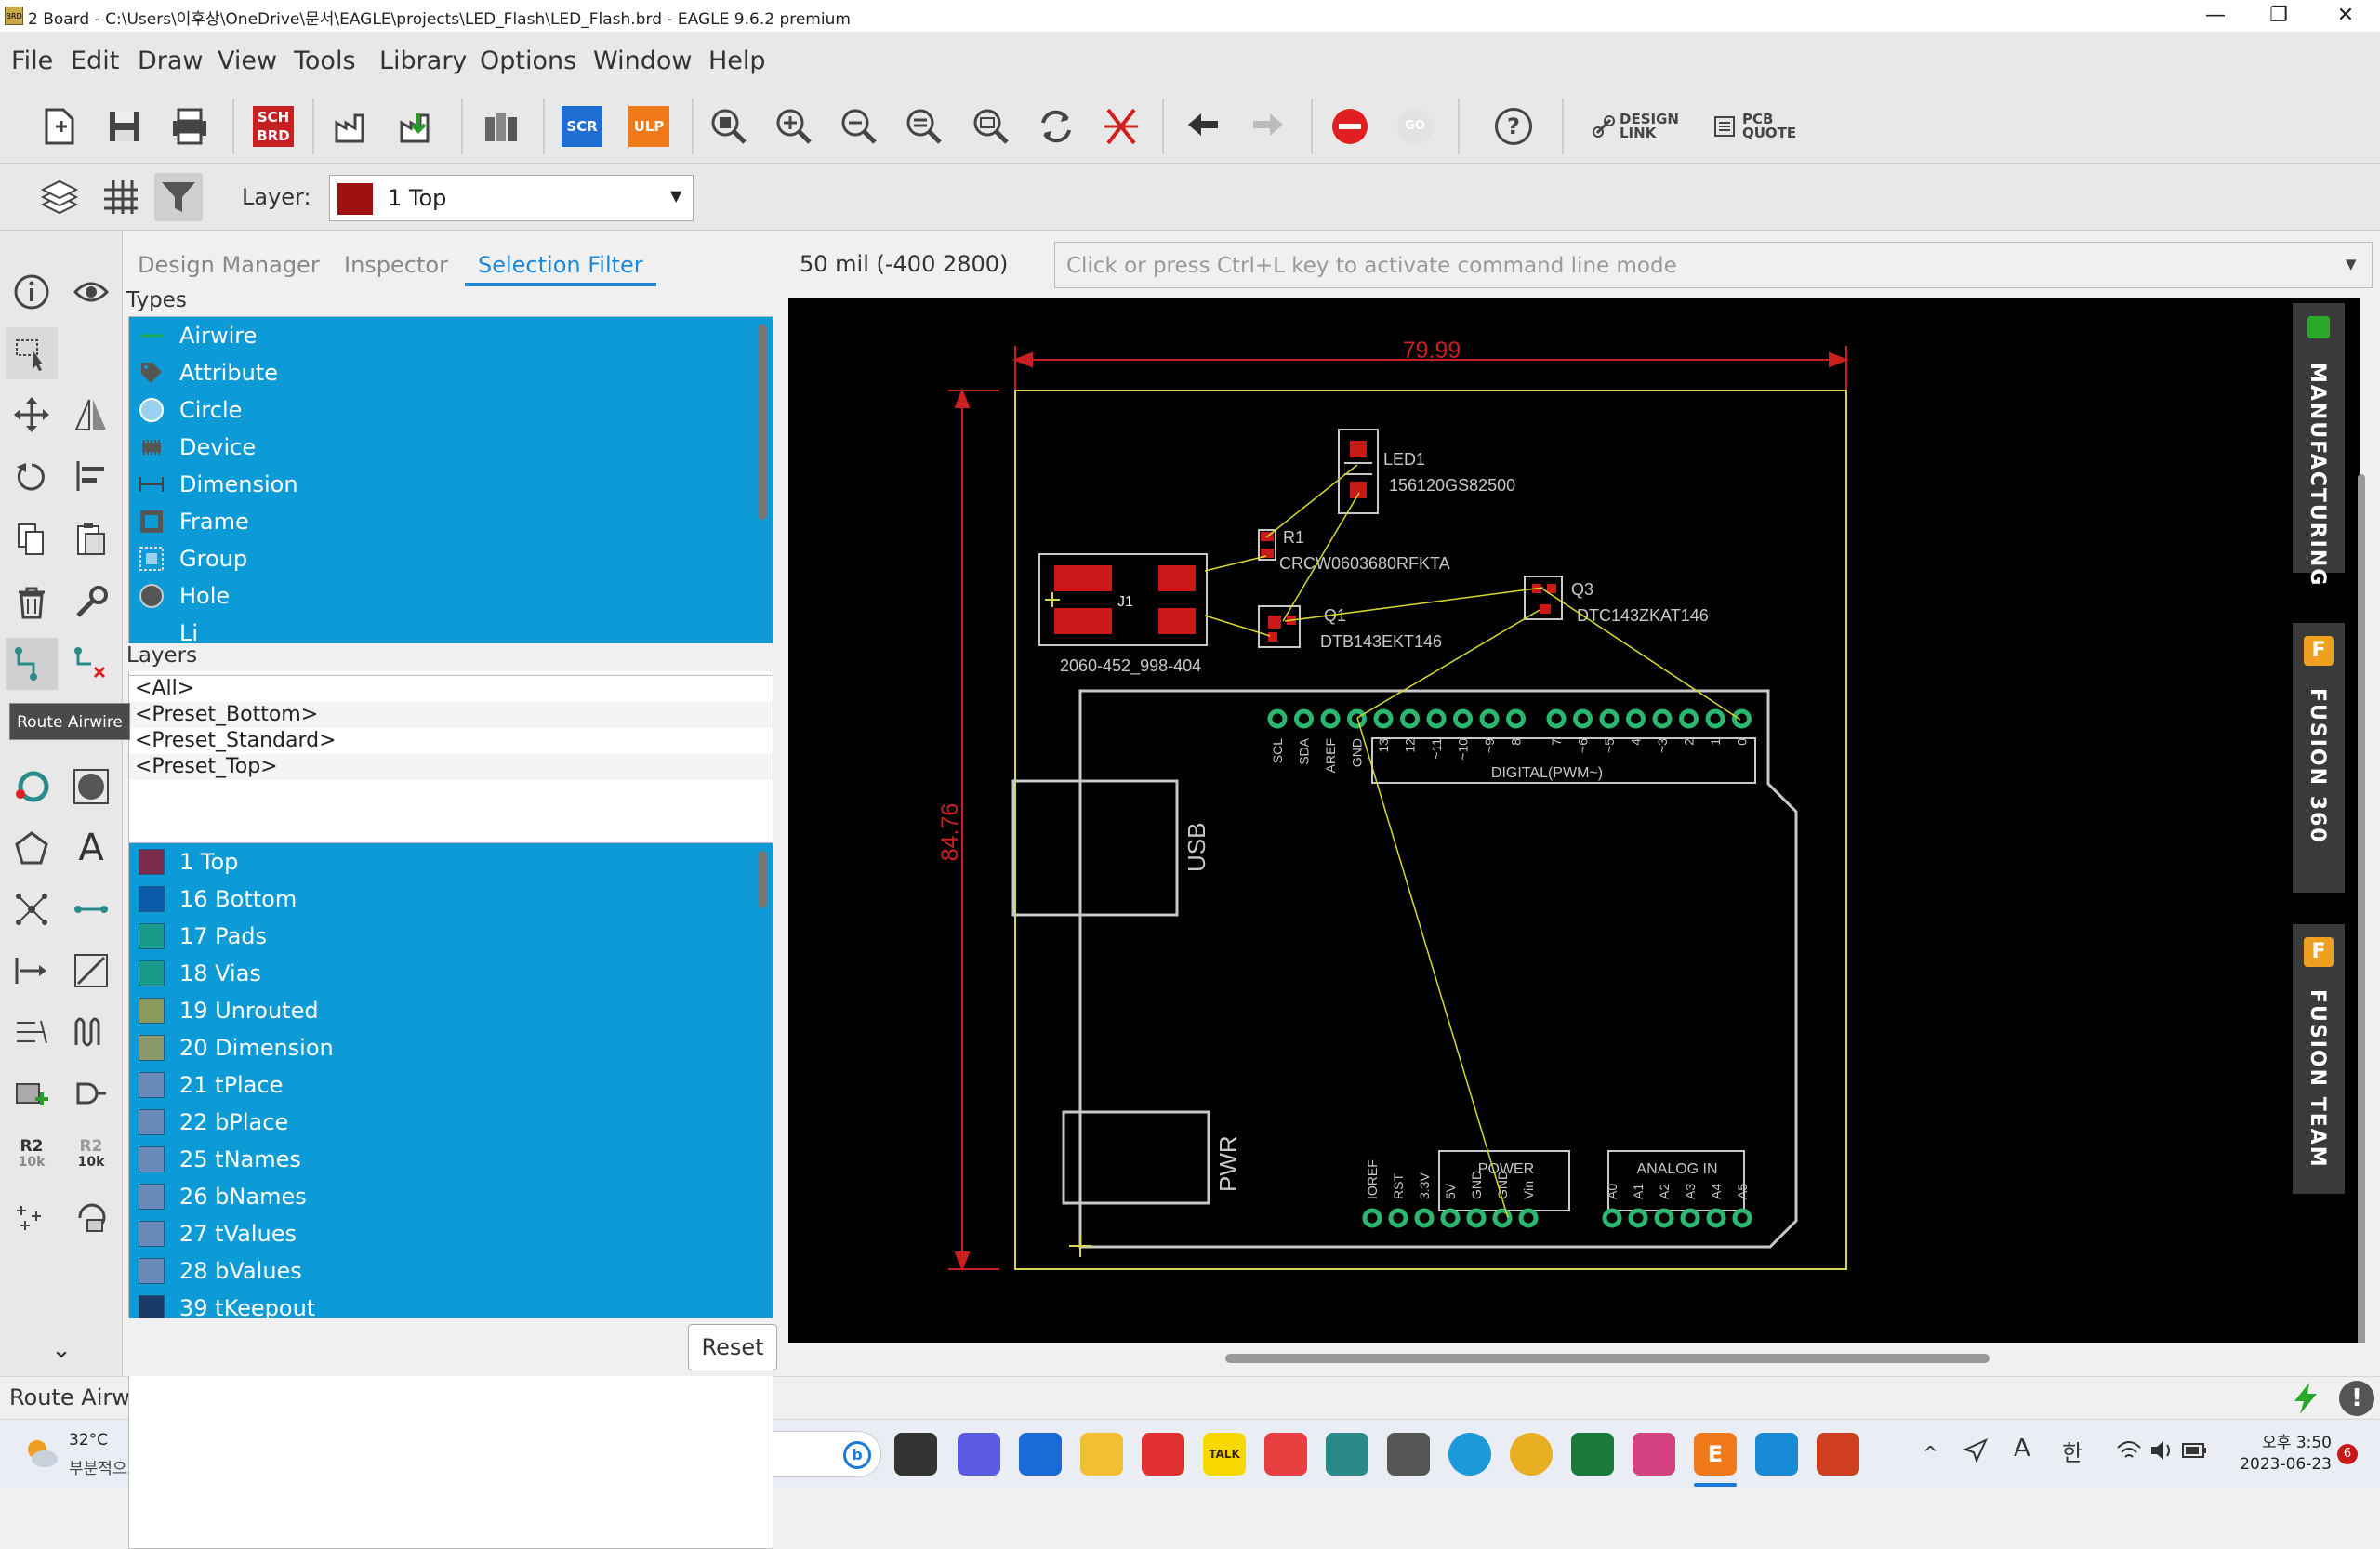 The width and height of the screenshot is (2380, 1549). Describe the element at coordinates (451, 1271) in the screenshot. I see `layer-row: 28 bValues` at that location.